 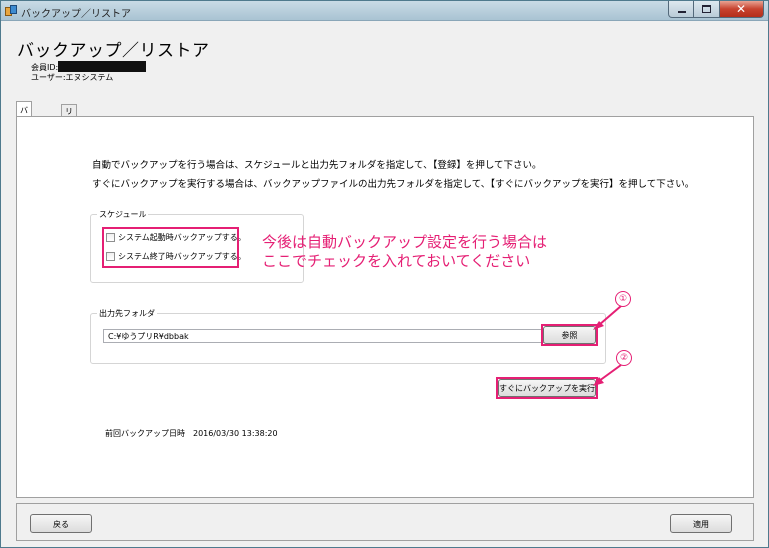 I want to click on back-button: 戻る, so click(x=61, y=523).